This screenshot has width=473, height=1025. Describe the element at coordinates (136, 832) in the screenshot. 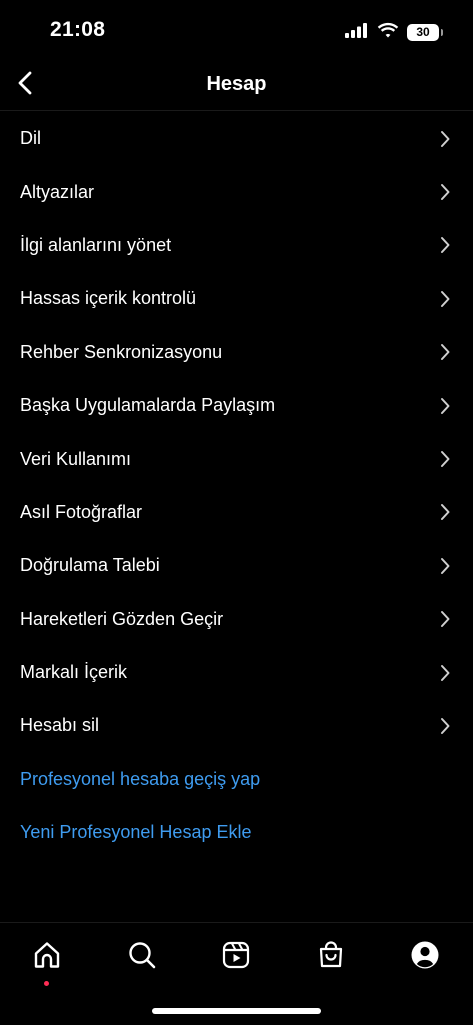

I see `link-label: Yeni Profesyonel Hesap Ekle` at that location.